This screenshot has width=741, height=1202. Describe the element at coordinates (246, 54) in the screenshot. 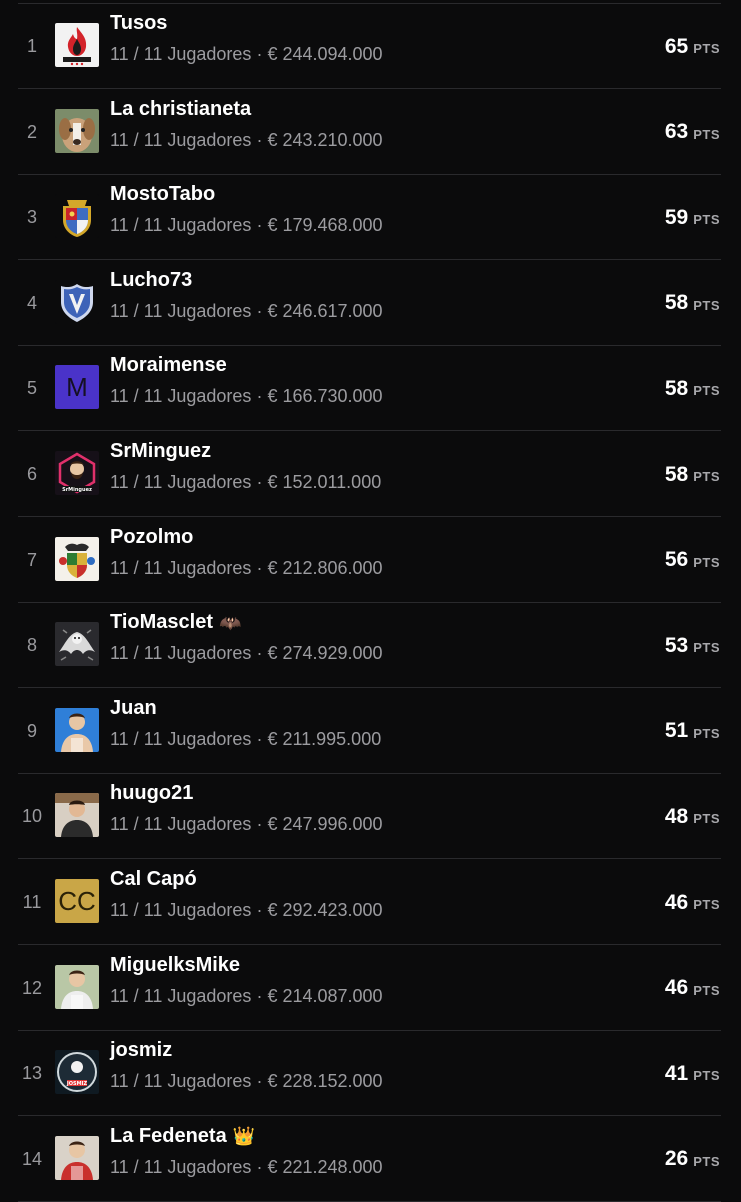

I see `team-meta: 11 / 11 Jugadores · € 244.094.000` at that location.